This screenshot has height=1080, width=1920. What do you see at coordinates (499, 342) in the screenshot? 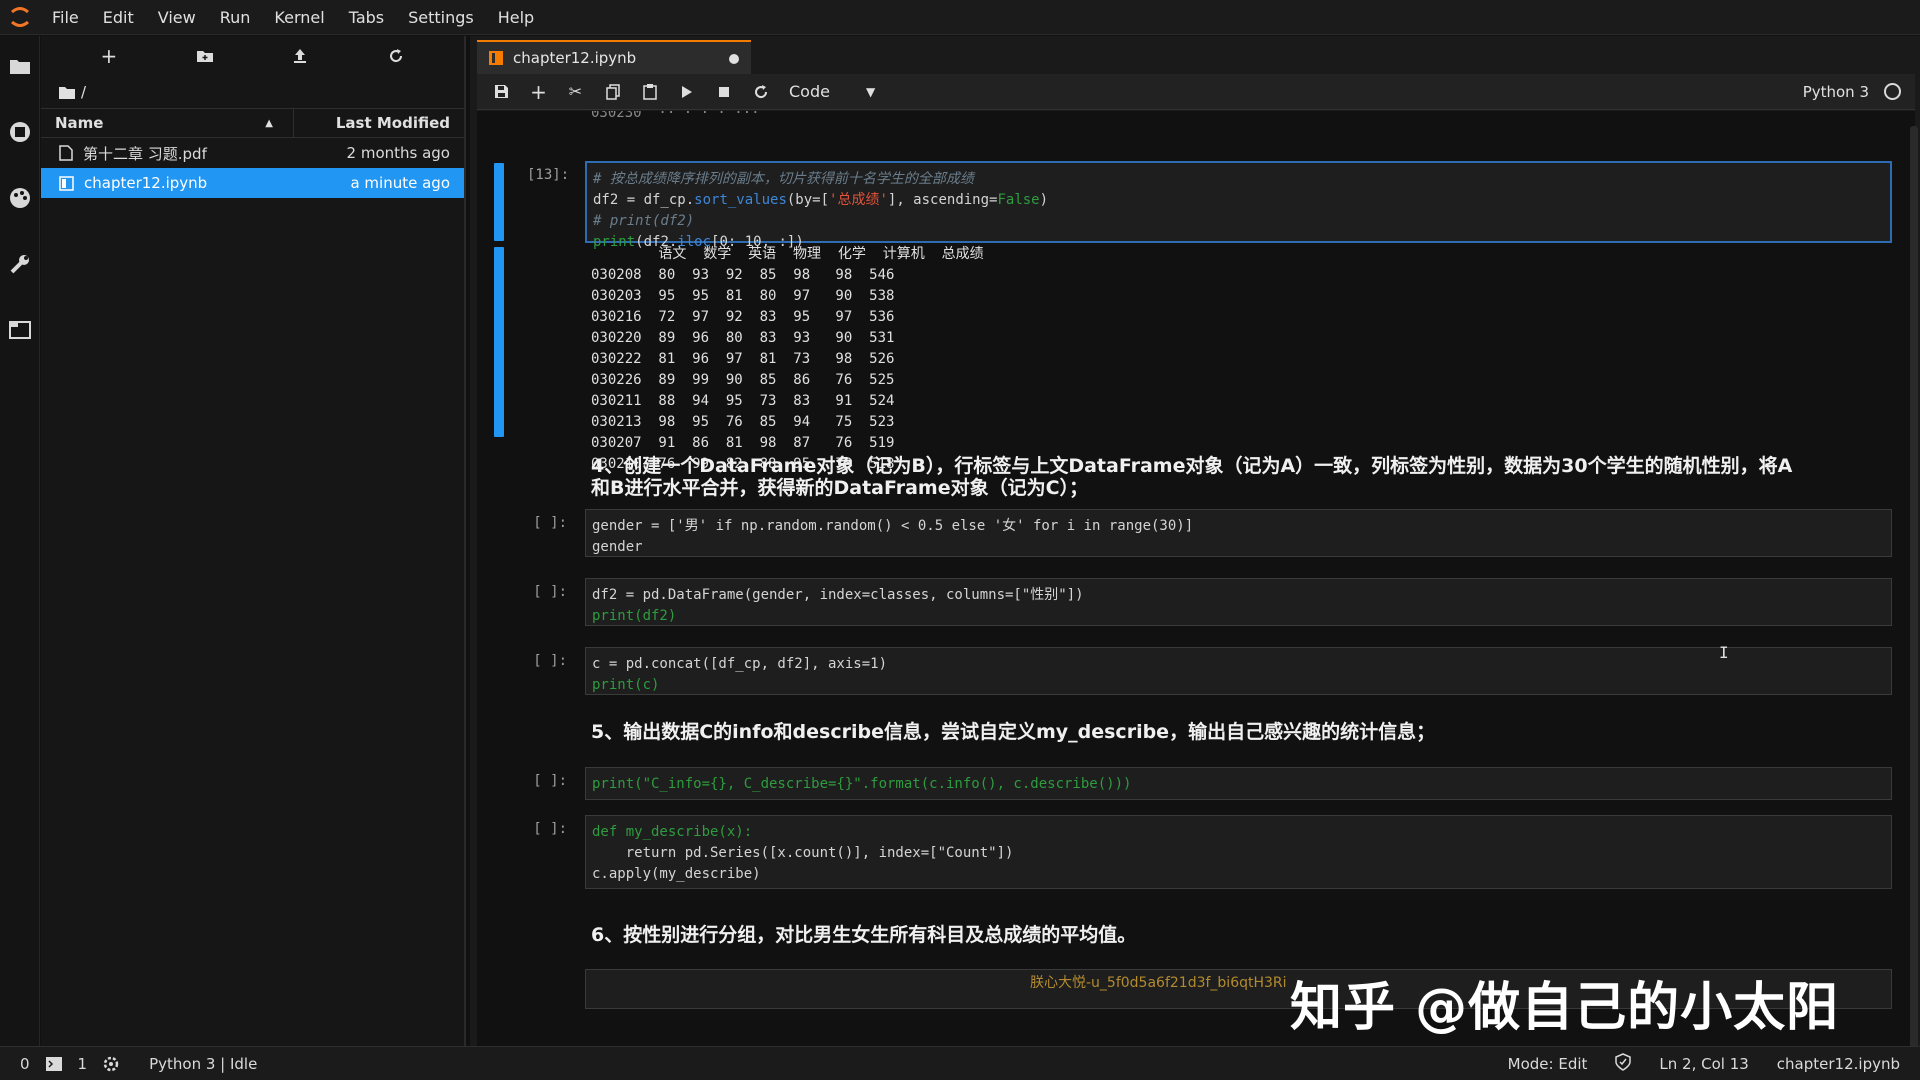
I see `output-collapser` at bounding box center [499, 342].